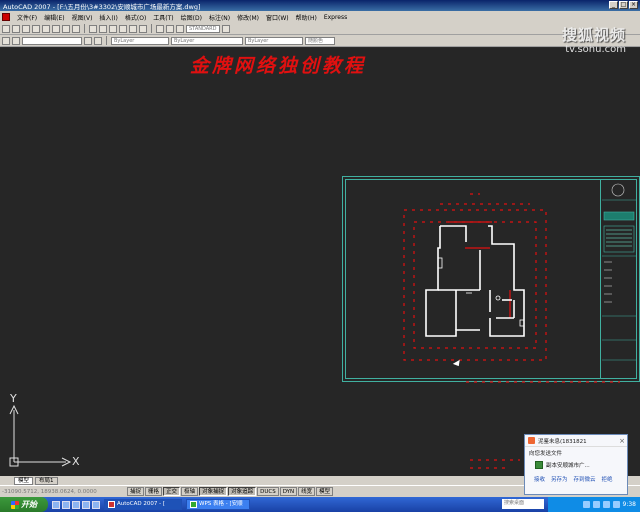 This screenshot has width=640, height=512. I want to click on dyn-toggle: DYN, so click(288, 491).